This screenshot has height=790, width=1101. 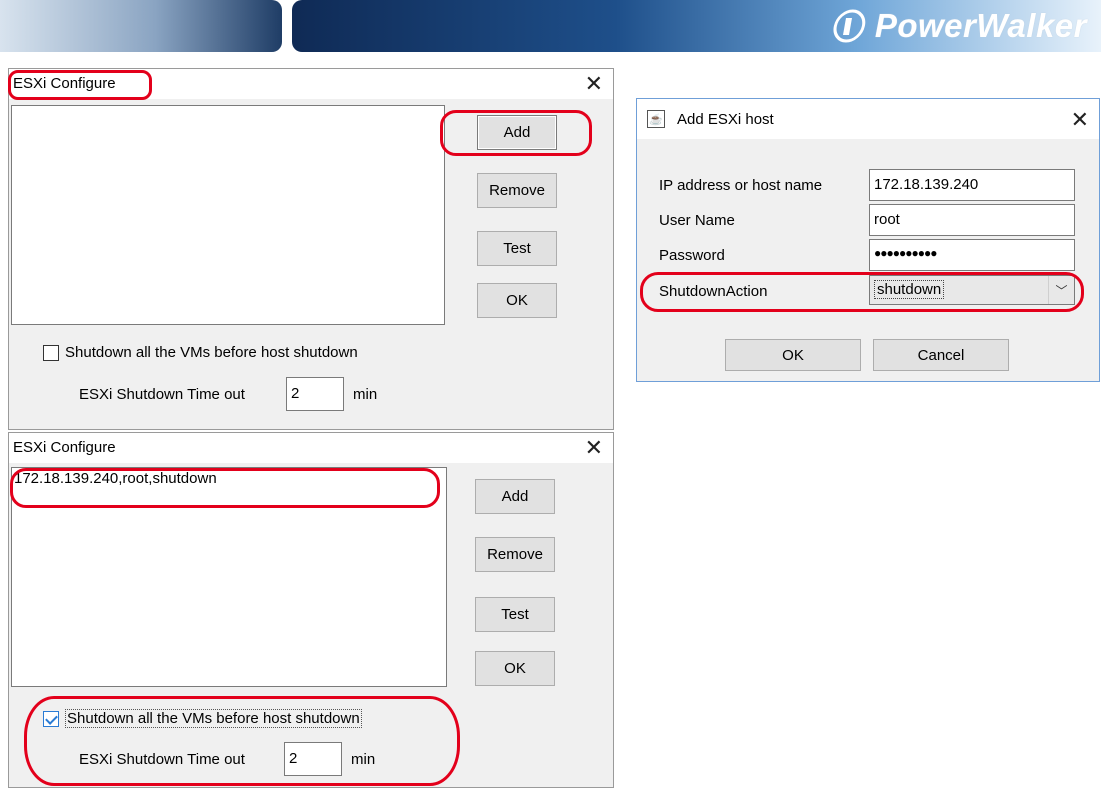 I want to click on brand-logo: PowerWalker, so click(x=960, y=25).